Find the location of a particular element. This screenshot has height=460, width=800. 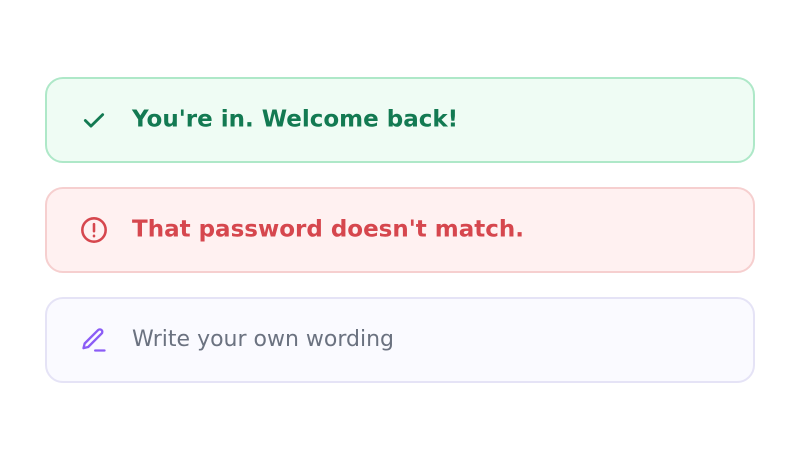

custom-wording-placeholder: Write your own wording is located at coordinates (263, 339).